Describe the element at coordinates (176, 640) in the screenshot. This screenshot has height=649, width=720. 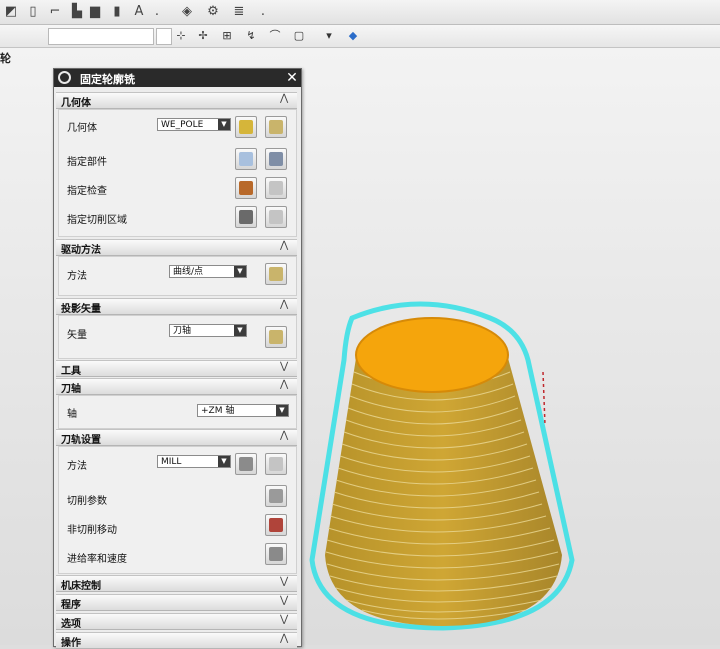
I see `section-actions: 操作 ⋀` at that location.